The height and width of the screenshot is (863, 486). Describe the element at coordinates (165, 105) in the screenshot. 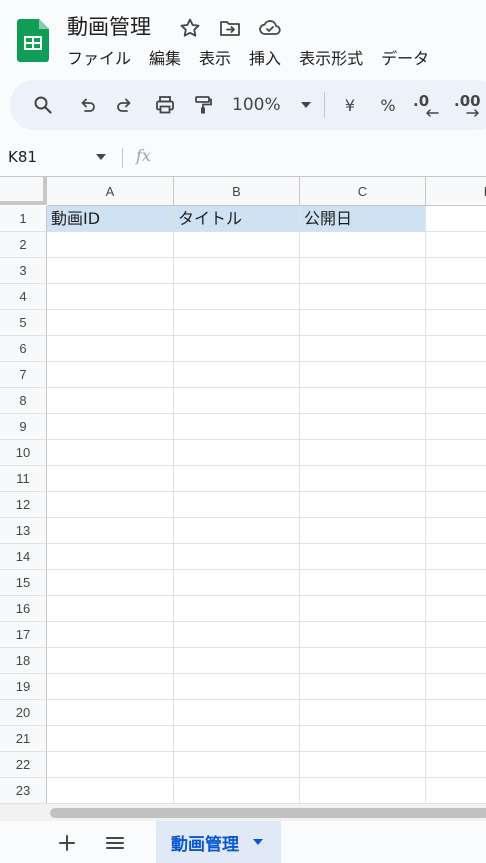

I see `print-icon` at that location.